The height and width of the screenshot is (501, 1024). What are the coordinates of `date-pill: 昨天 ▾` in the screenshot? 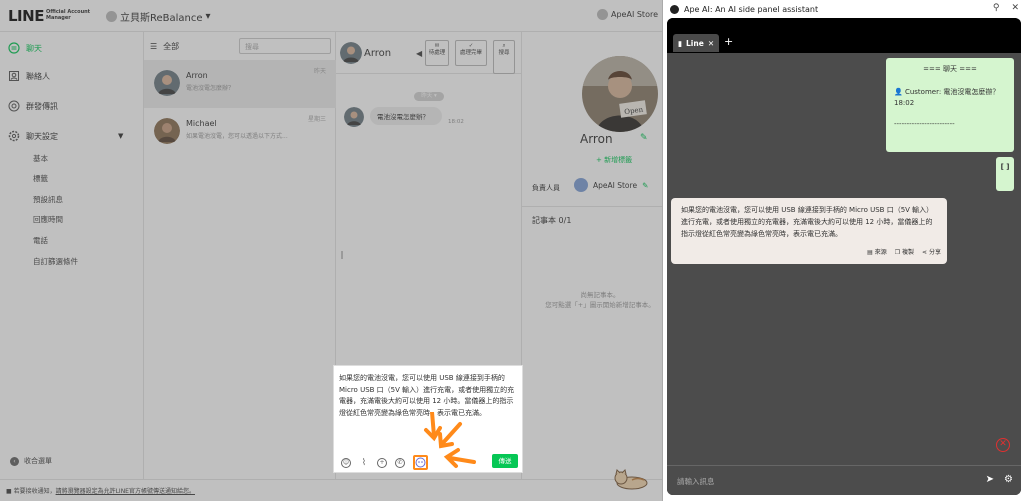 It's located at (429, 96).